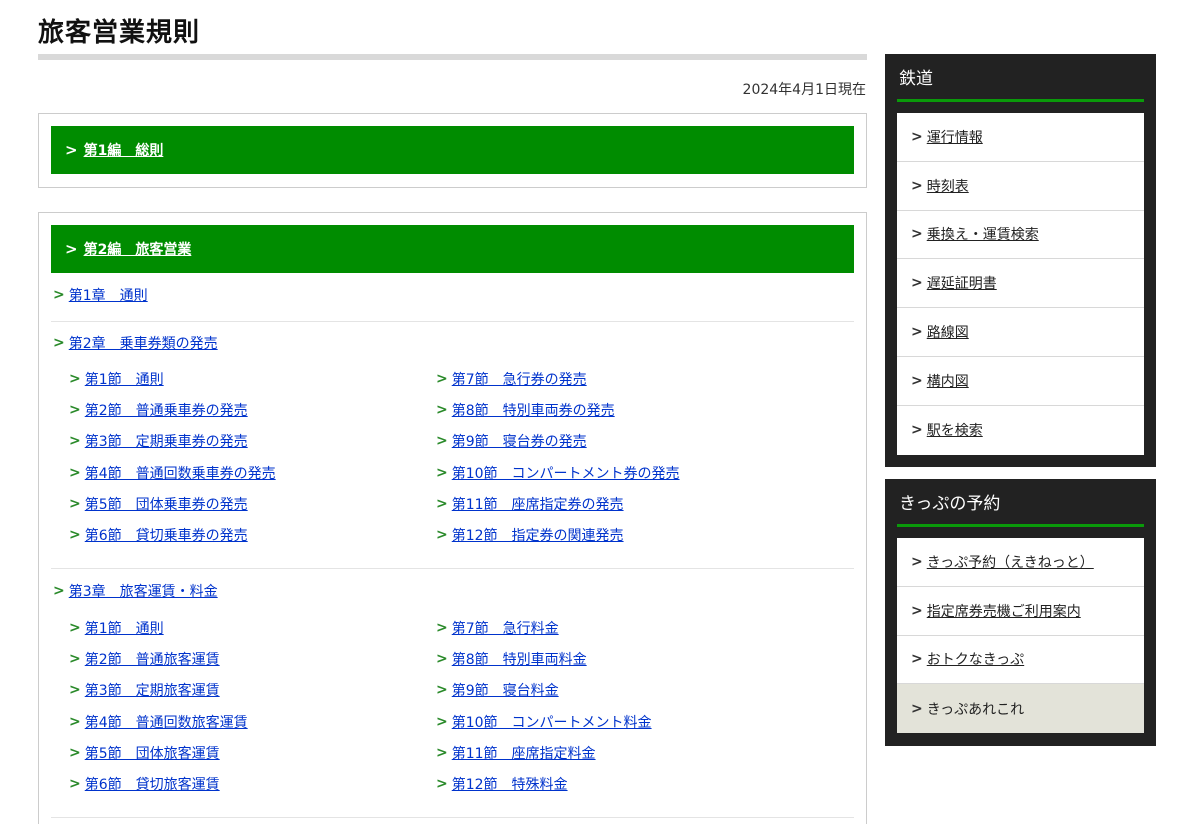  Describe the element at coordinates (1020, 430) in the screenshot. I see `sidebar-item: > 駅を検索` at that location.